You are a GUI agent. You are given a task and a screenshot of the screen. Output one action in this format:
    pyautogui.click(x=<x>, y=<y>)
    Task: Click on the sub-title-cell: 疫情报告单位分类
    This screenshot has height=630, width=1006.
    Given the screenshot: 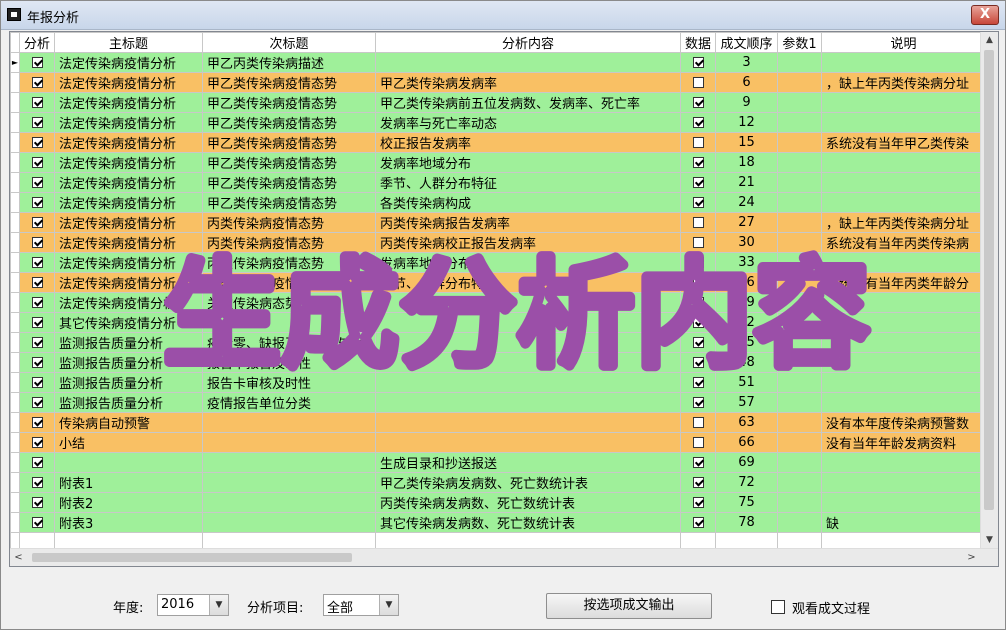 What is the action you would take?
    pyautogui.click(x=289, y=402)
    